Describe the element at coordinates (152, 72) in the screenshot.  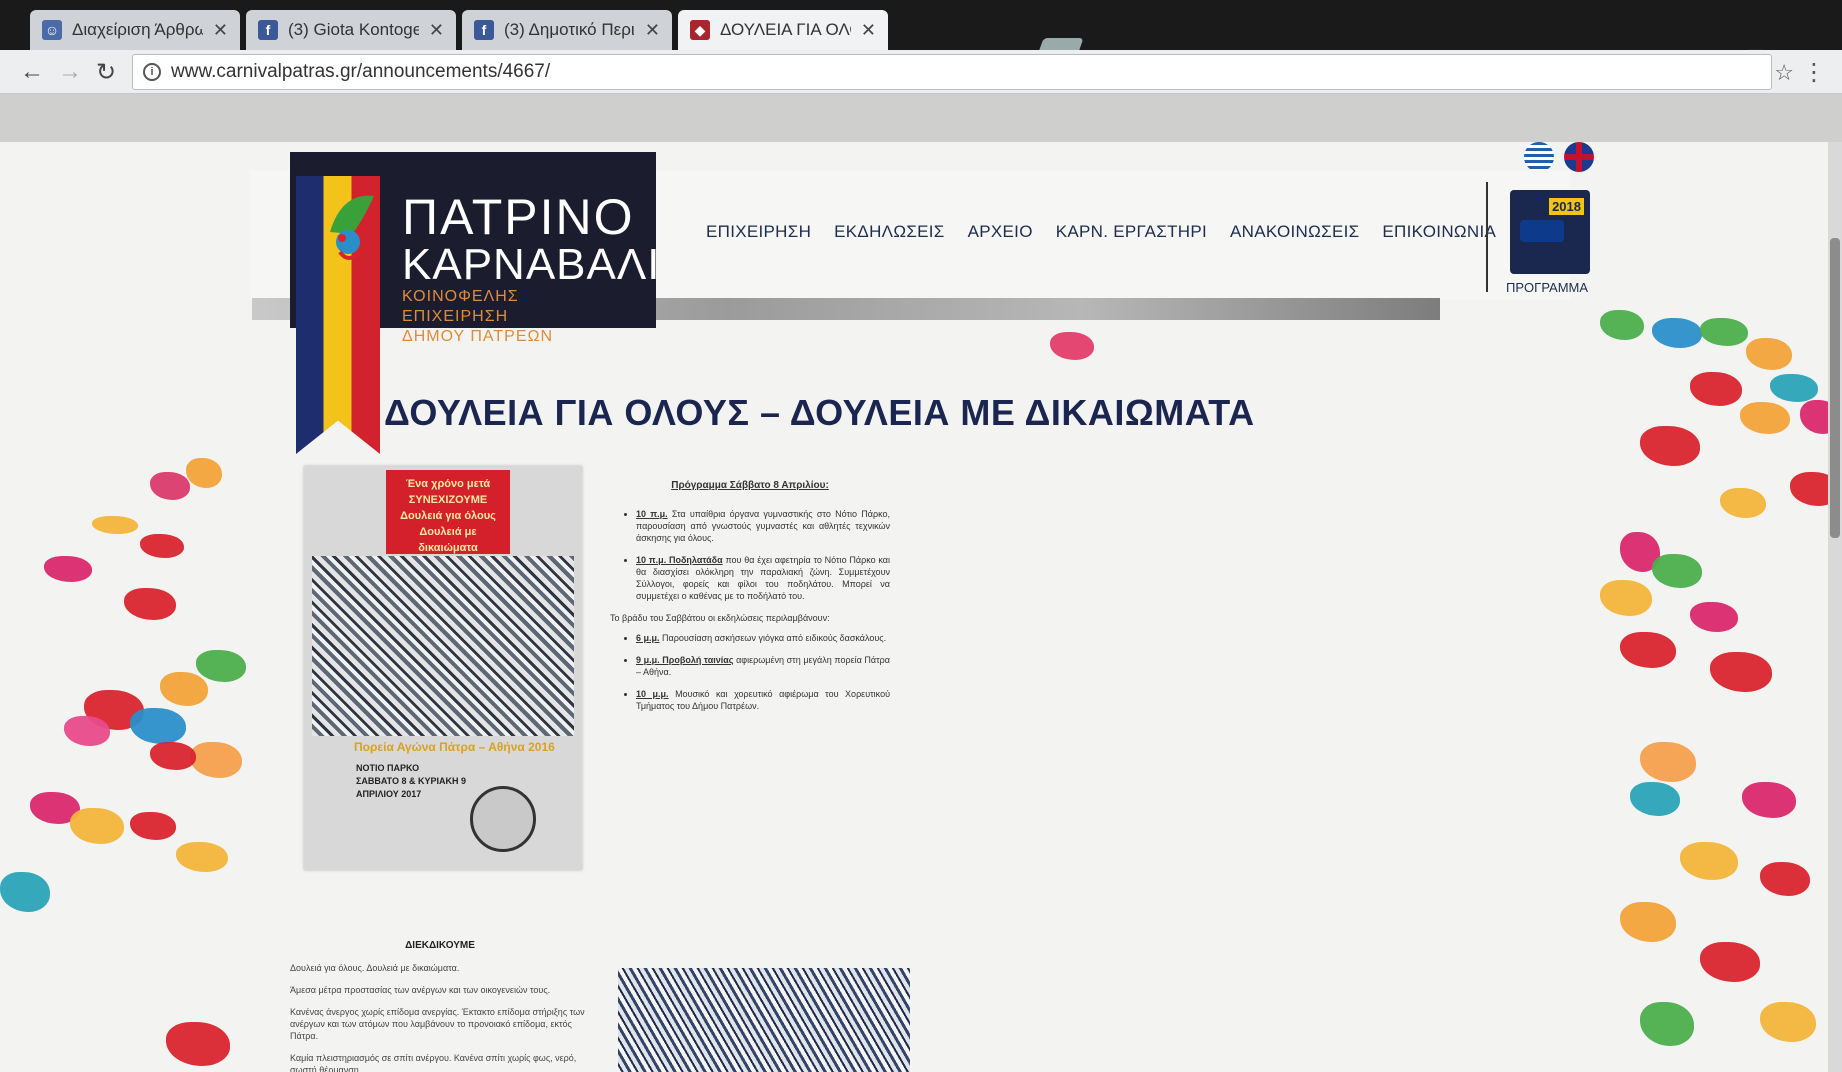
I see `info-icon: i` at that location.